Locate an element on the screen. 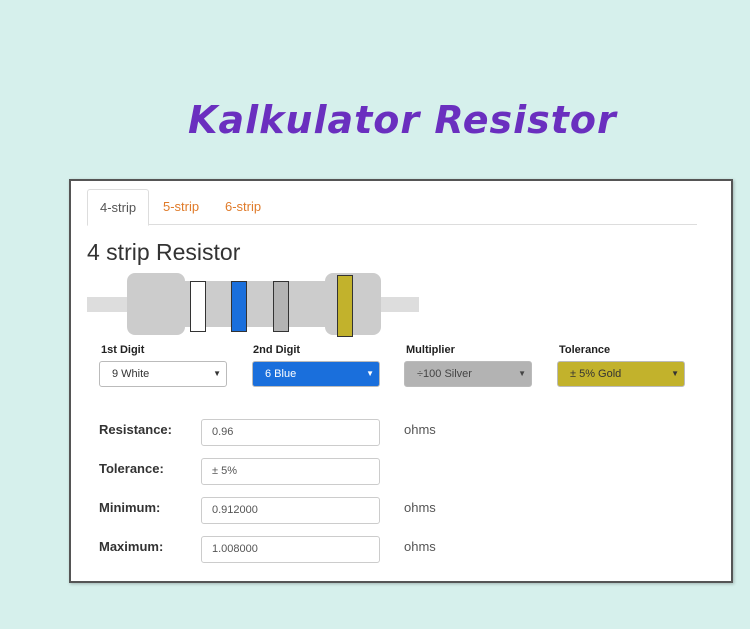 This screenshot has height=629, width=750. resistor-end-cap-right is located at coordinates (353, 304).